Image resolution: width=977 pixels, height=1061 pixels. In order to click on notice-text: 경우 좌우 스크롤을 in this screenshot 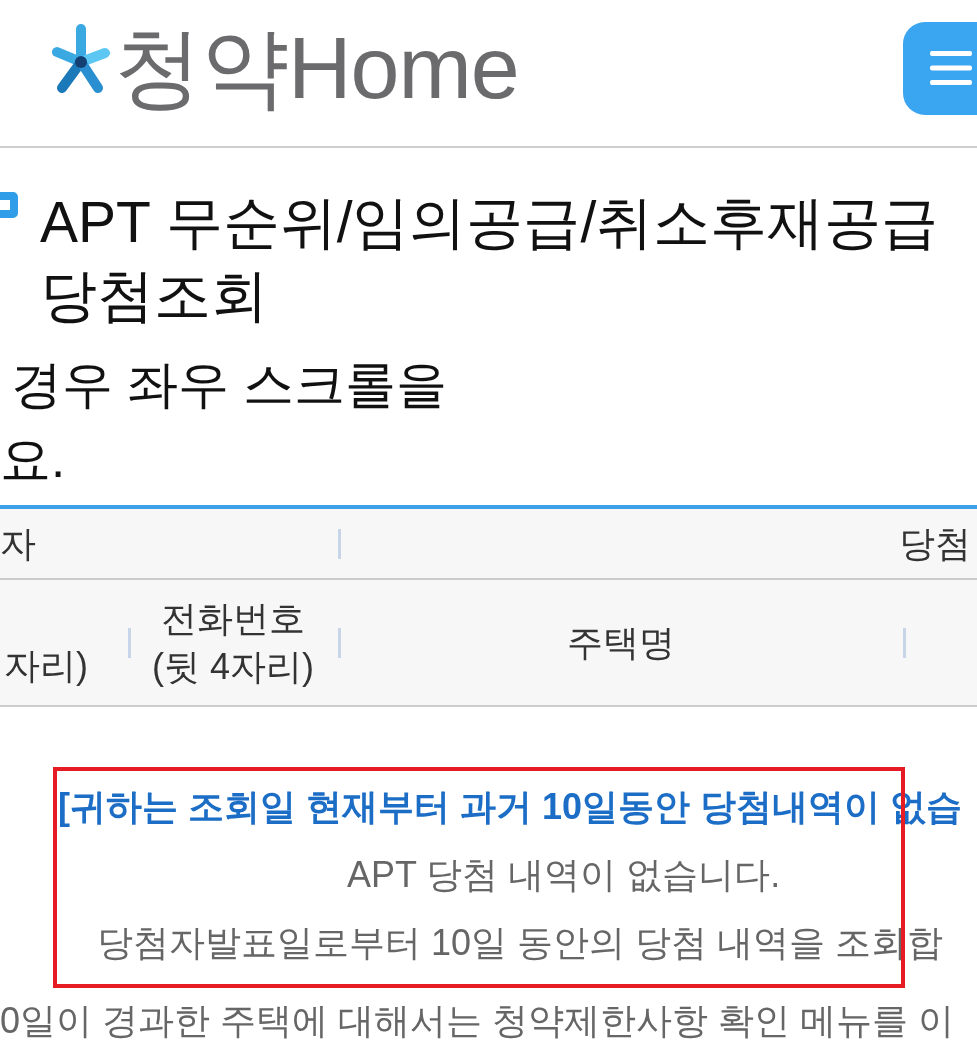, I will do `click(229, 385)`.